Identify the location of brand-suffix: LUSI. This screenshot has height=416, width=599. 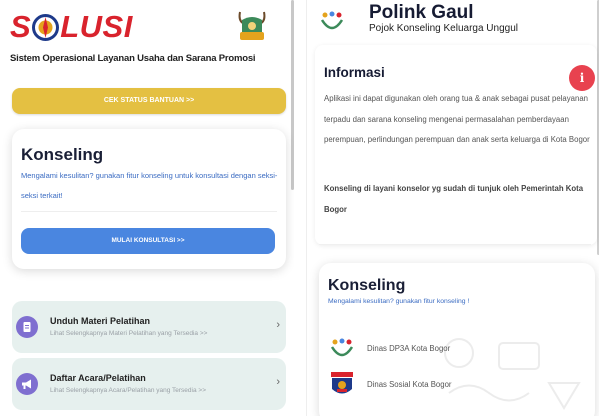
(96, 26).